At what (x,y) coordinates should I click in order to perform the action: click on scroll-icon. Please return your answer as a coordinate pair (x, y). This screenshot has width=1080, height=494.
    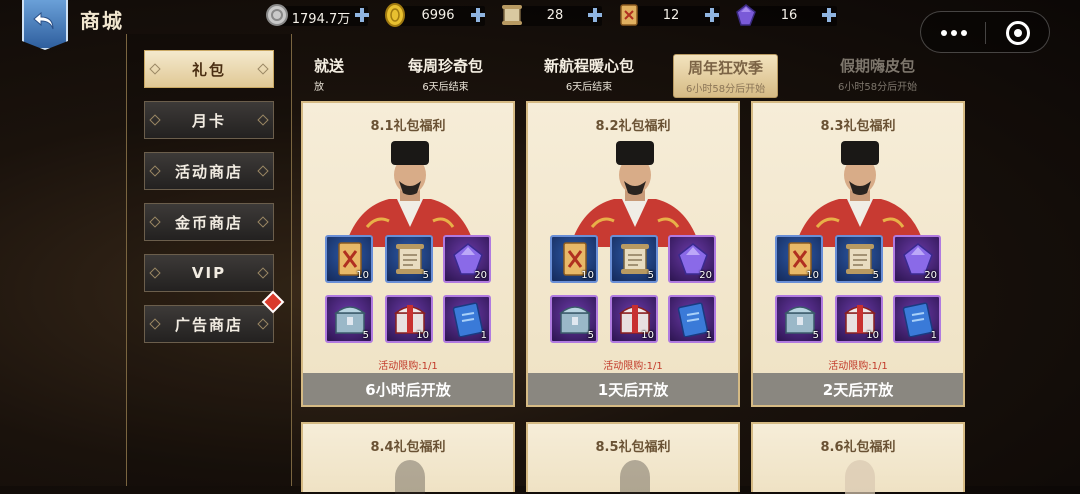
    Looking at the image, I should click on (512, 15).